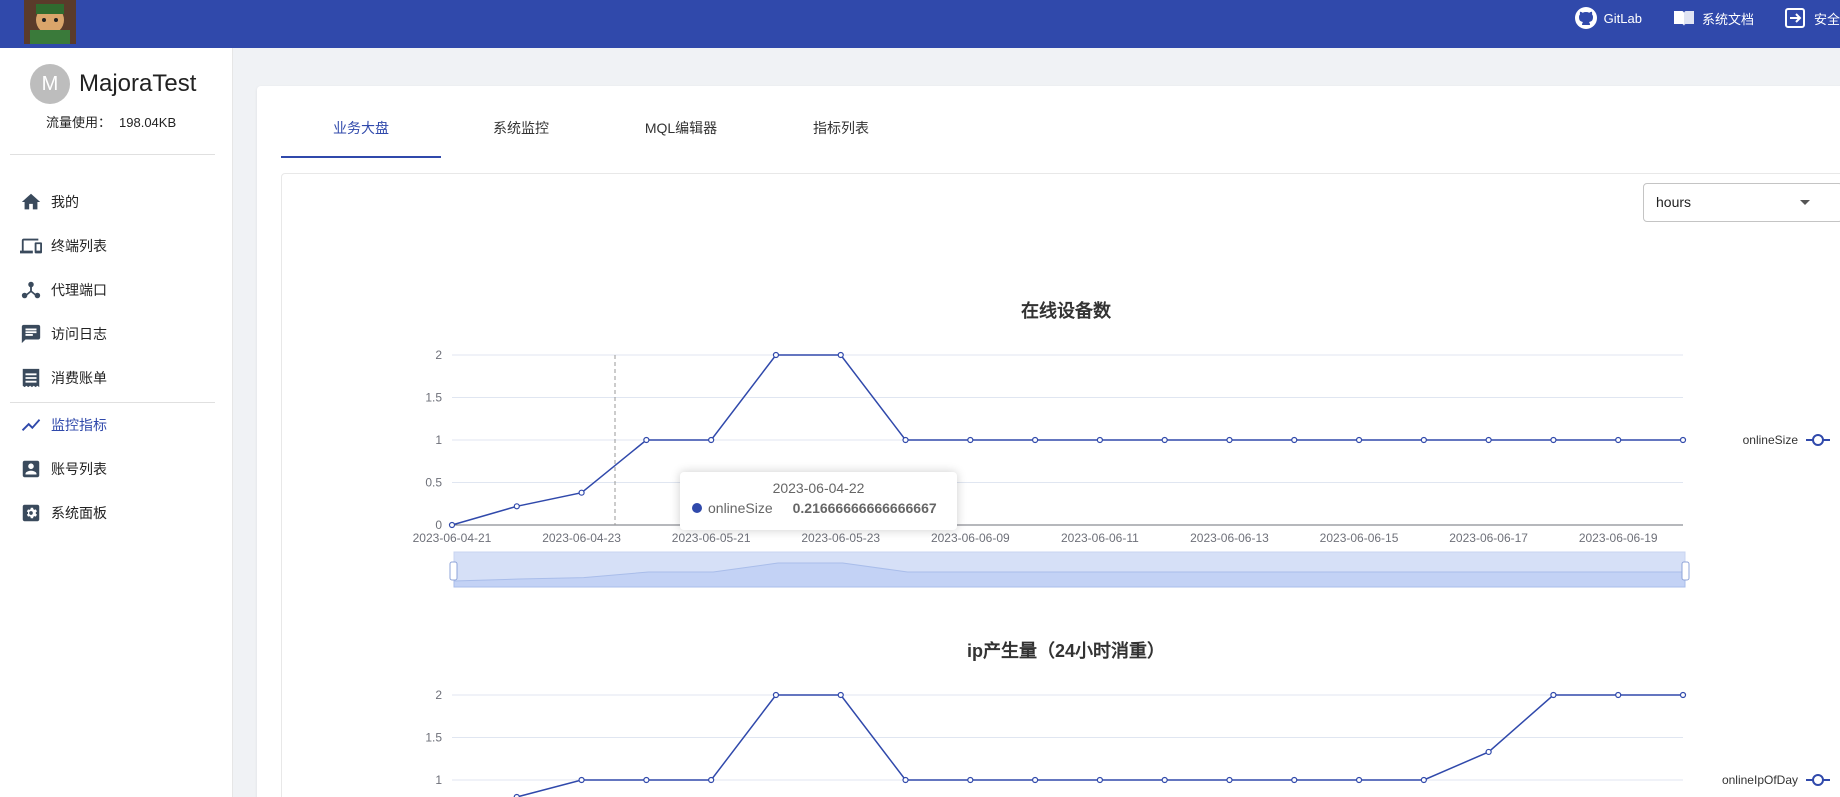 This screenshot has height=797, width=1840. What do you see at coordinates (1229, 538) in the screenshot?
I see `x-tick-label: 2023-06-06-13` at bounding box center [1229, 538].